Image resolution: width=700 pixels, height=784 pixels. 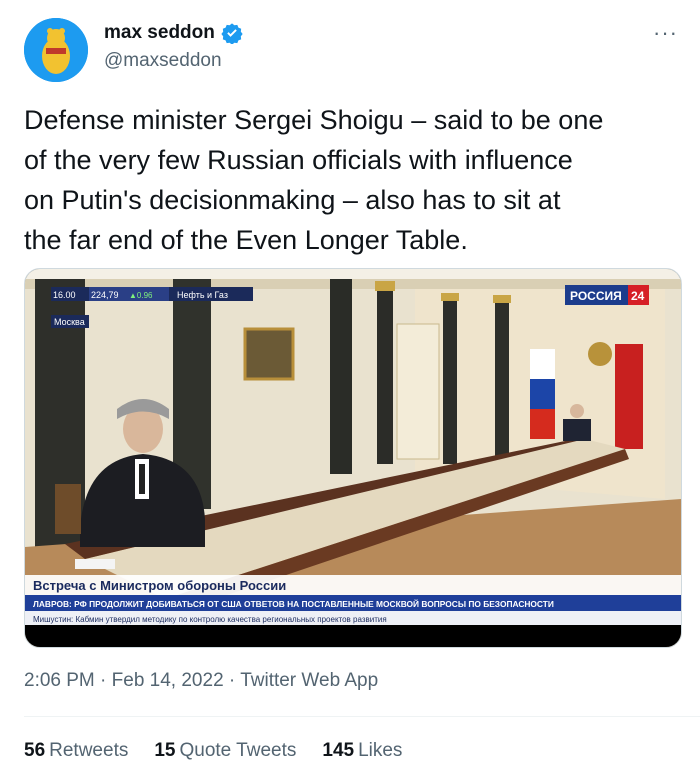 I want to click on author-block: max seddon @maxseddon, so click(x=173, y=47).